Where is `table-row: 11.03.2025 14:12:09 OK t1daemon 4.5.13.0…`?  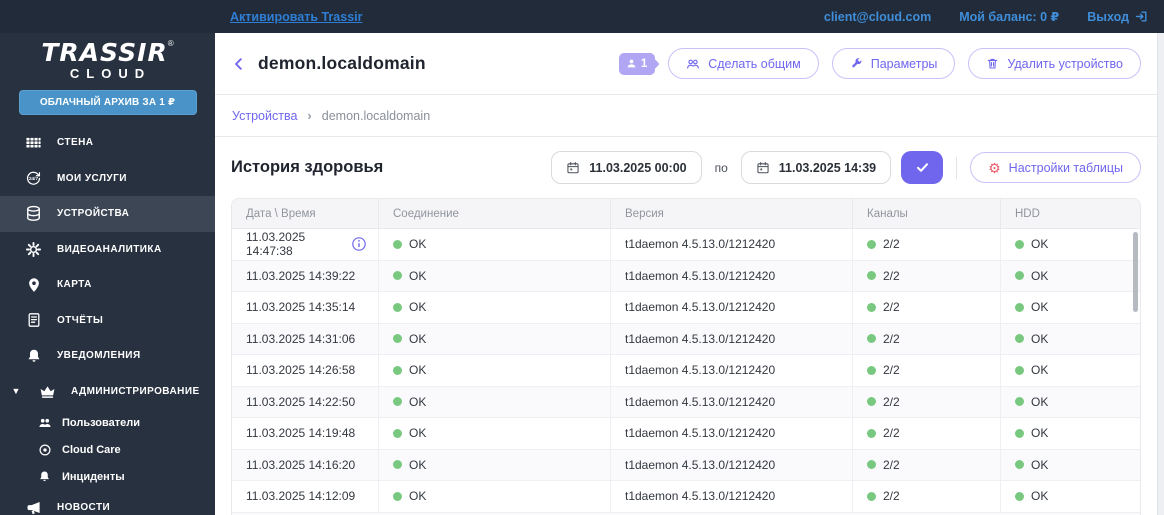
table-row: 11.03.2025 14:12:09 OK t1daemon 4.5.13.0… is located at coordinates (686, 497).